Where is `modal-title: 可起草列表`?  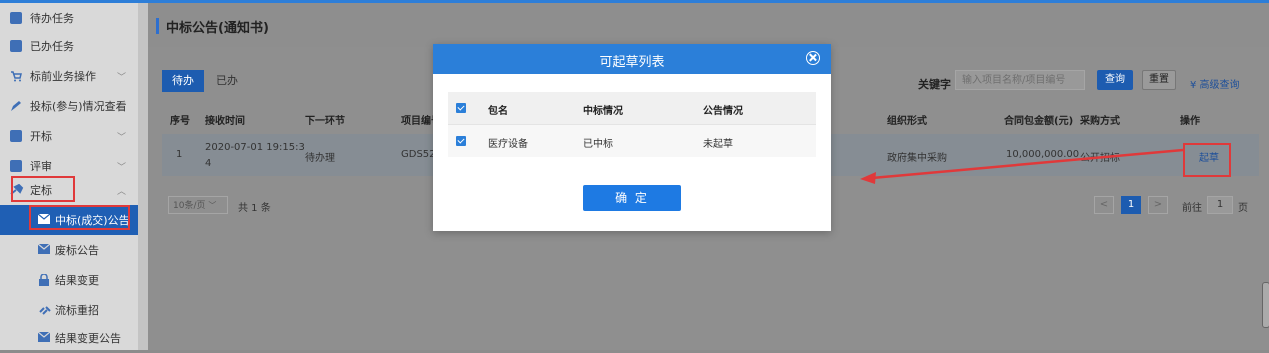 modal-title: 可起草列表 is located at coordinates (632, 62).